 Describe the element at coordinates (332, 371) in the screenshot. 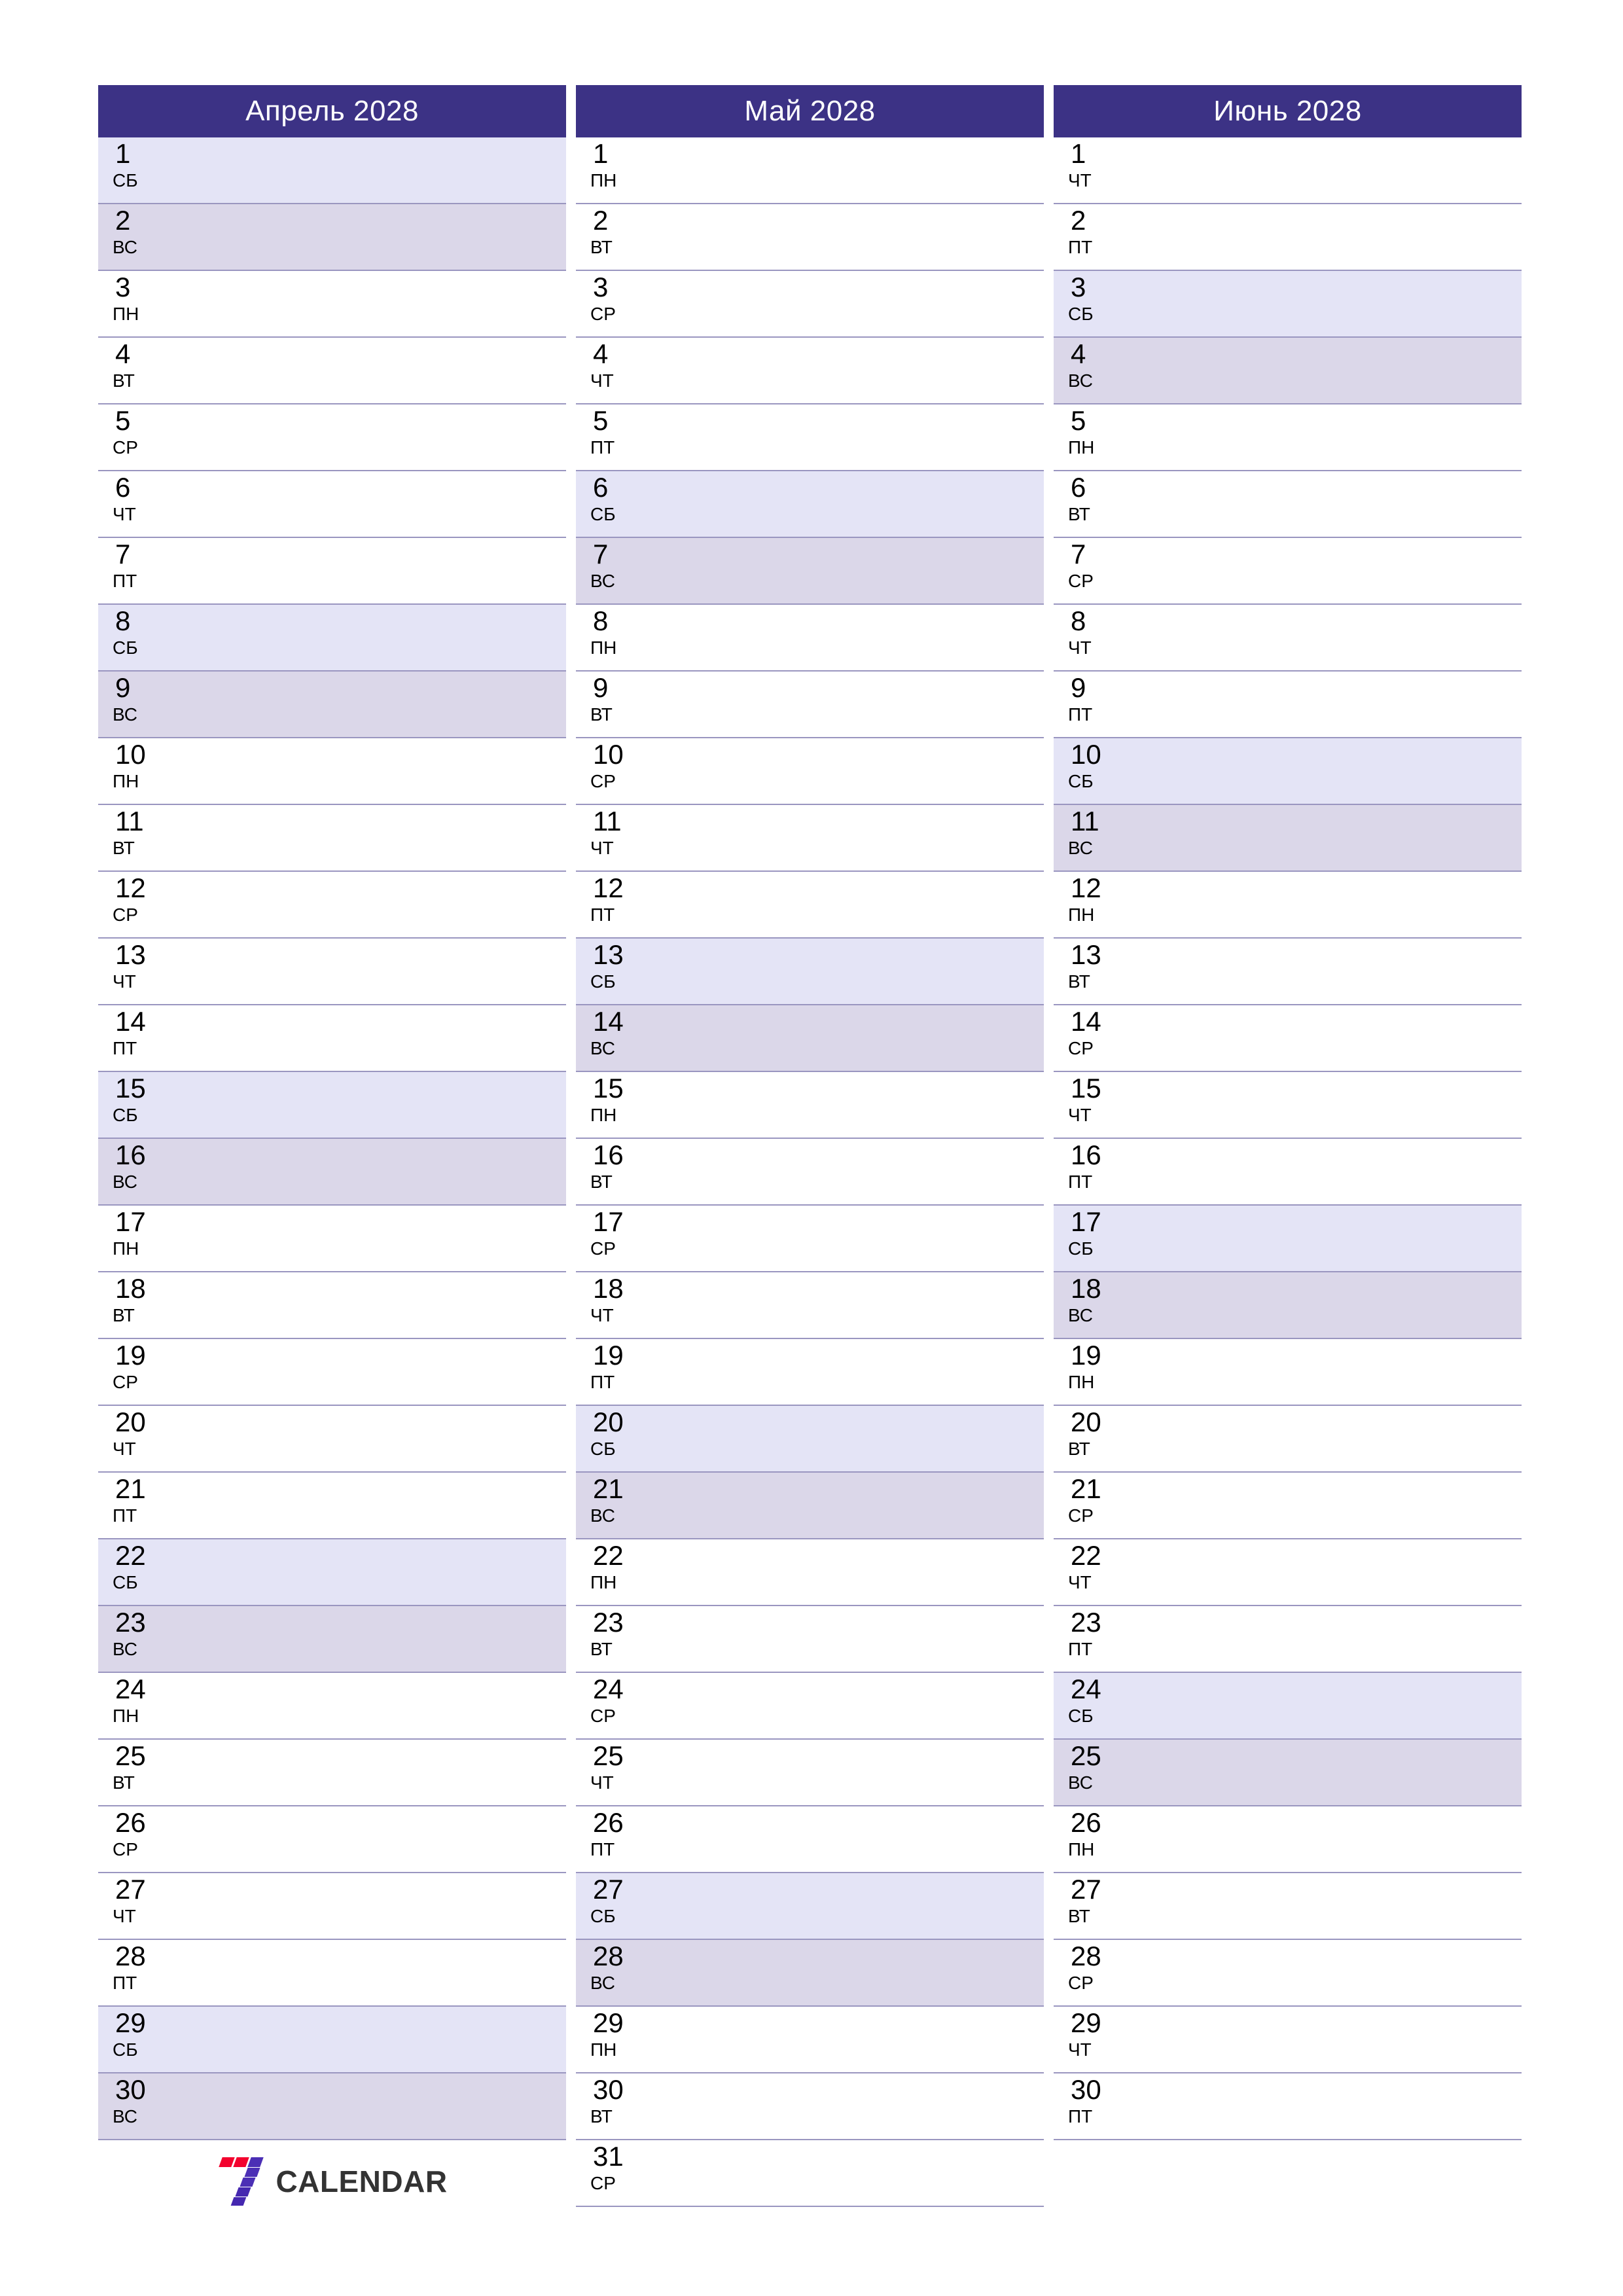

I see `day-row: 4 ВТ` at that location.